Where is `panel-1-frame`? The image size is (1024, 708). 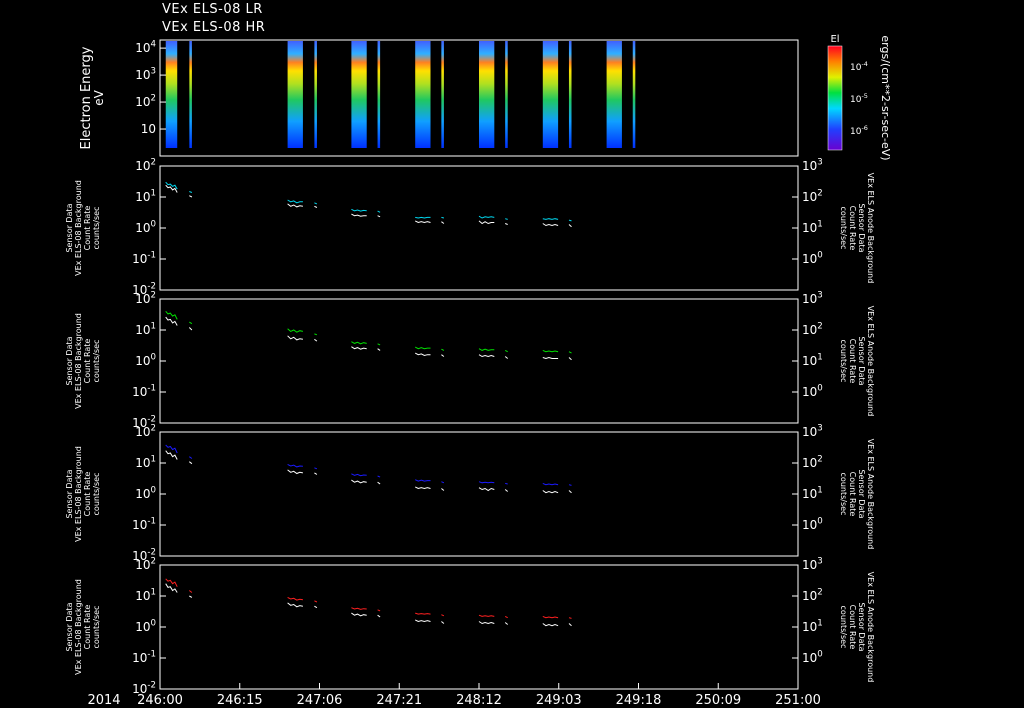
panel-1-frame is located at coordinates (479, 228).